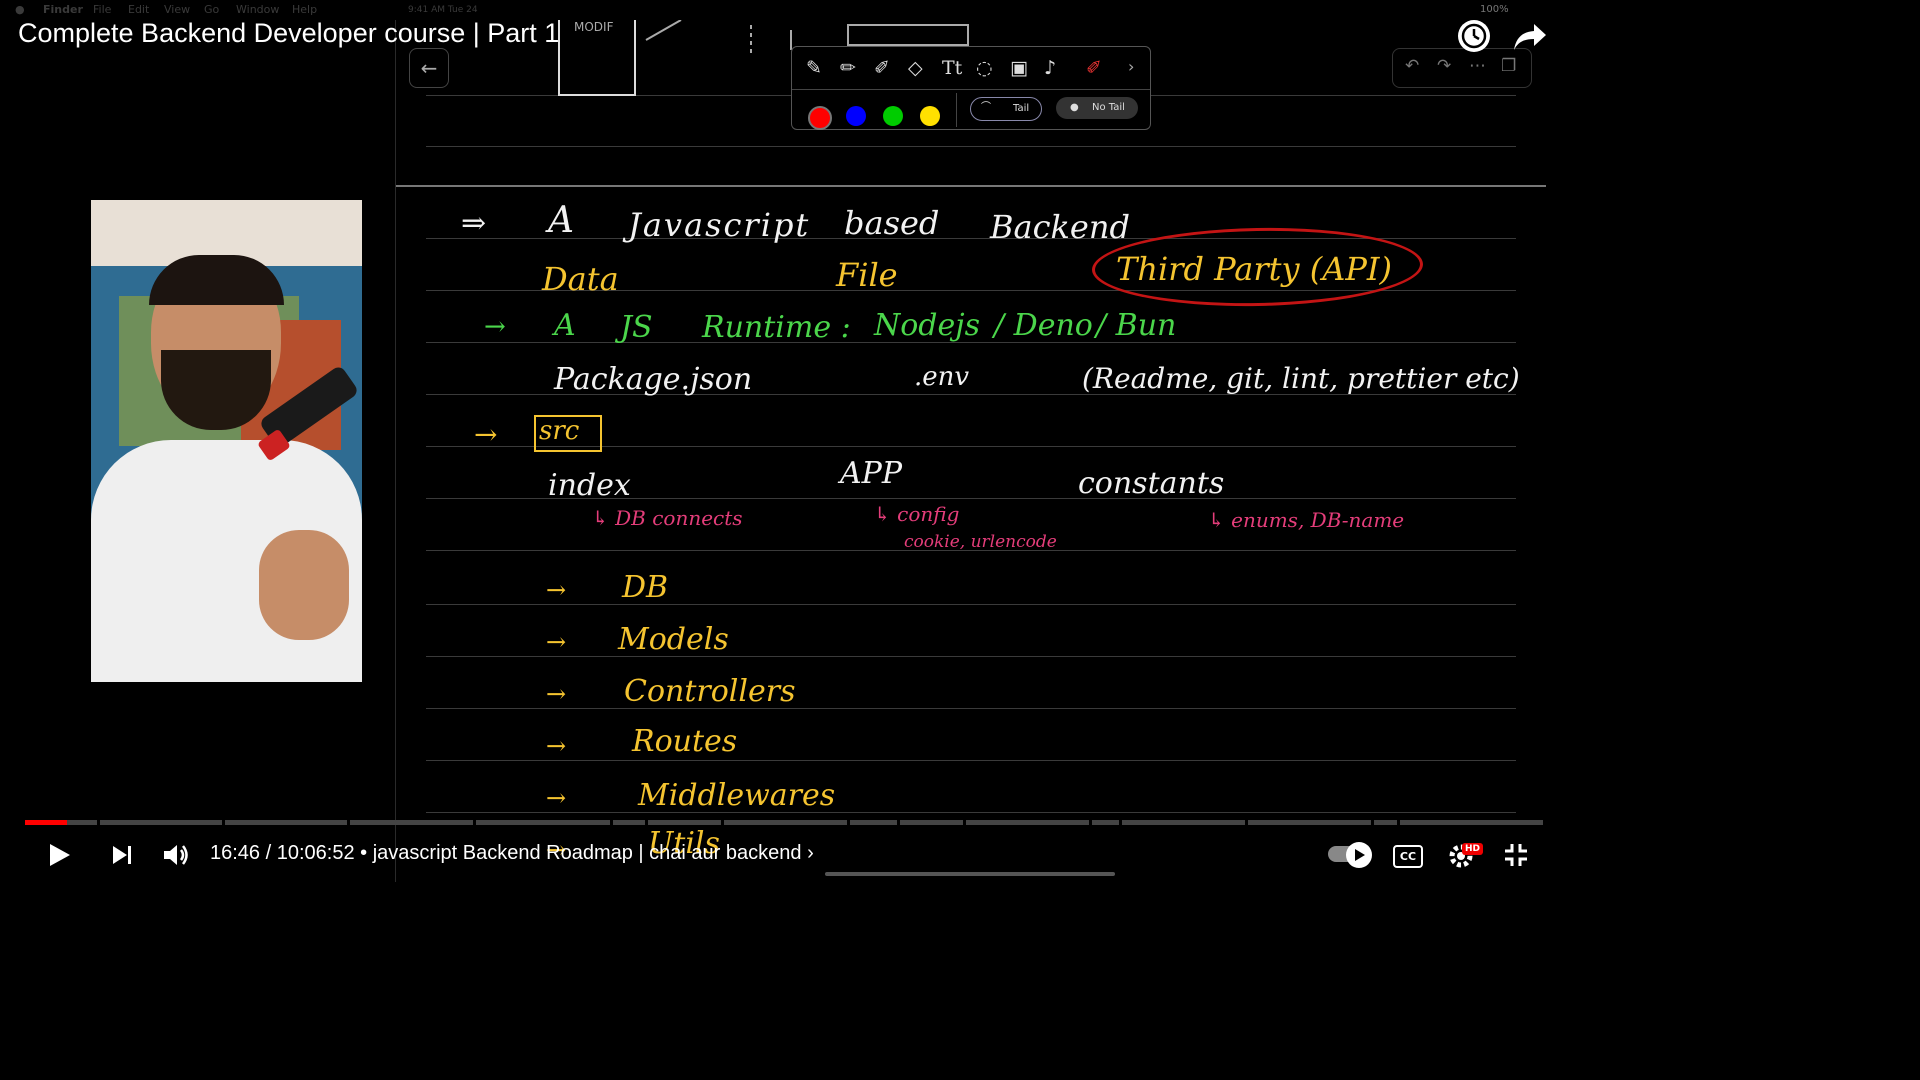  I want to click on play-button, so click(59, 857).